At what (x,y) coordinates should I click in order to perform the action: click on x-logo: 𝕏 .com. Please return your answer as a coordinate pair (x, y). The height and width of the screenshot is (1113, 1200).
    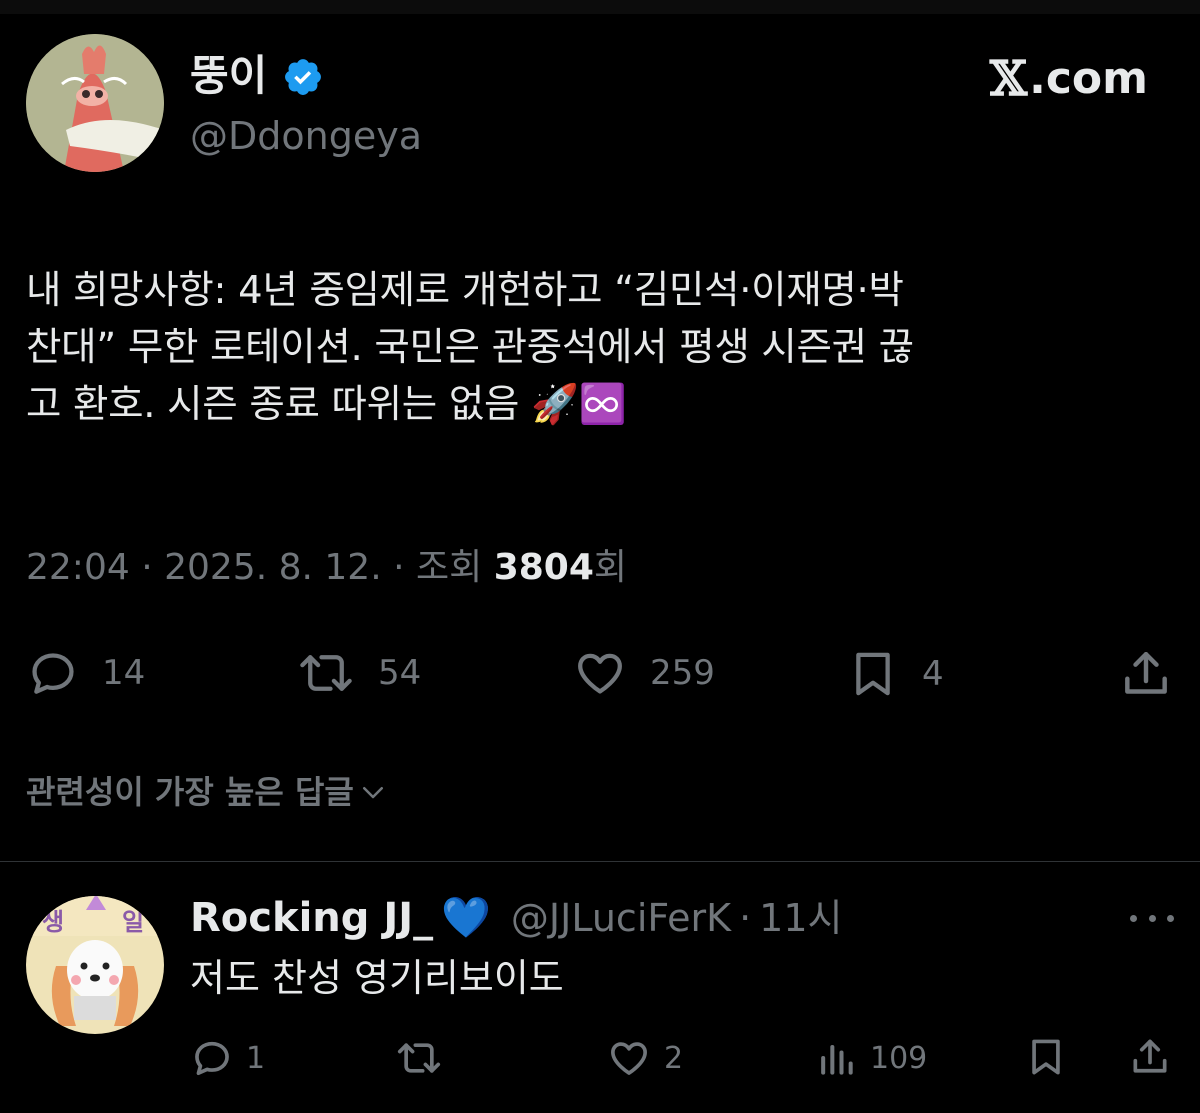
    Looking at the image, I should click on (1068, 79).